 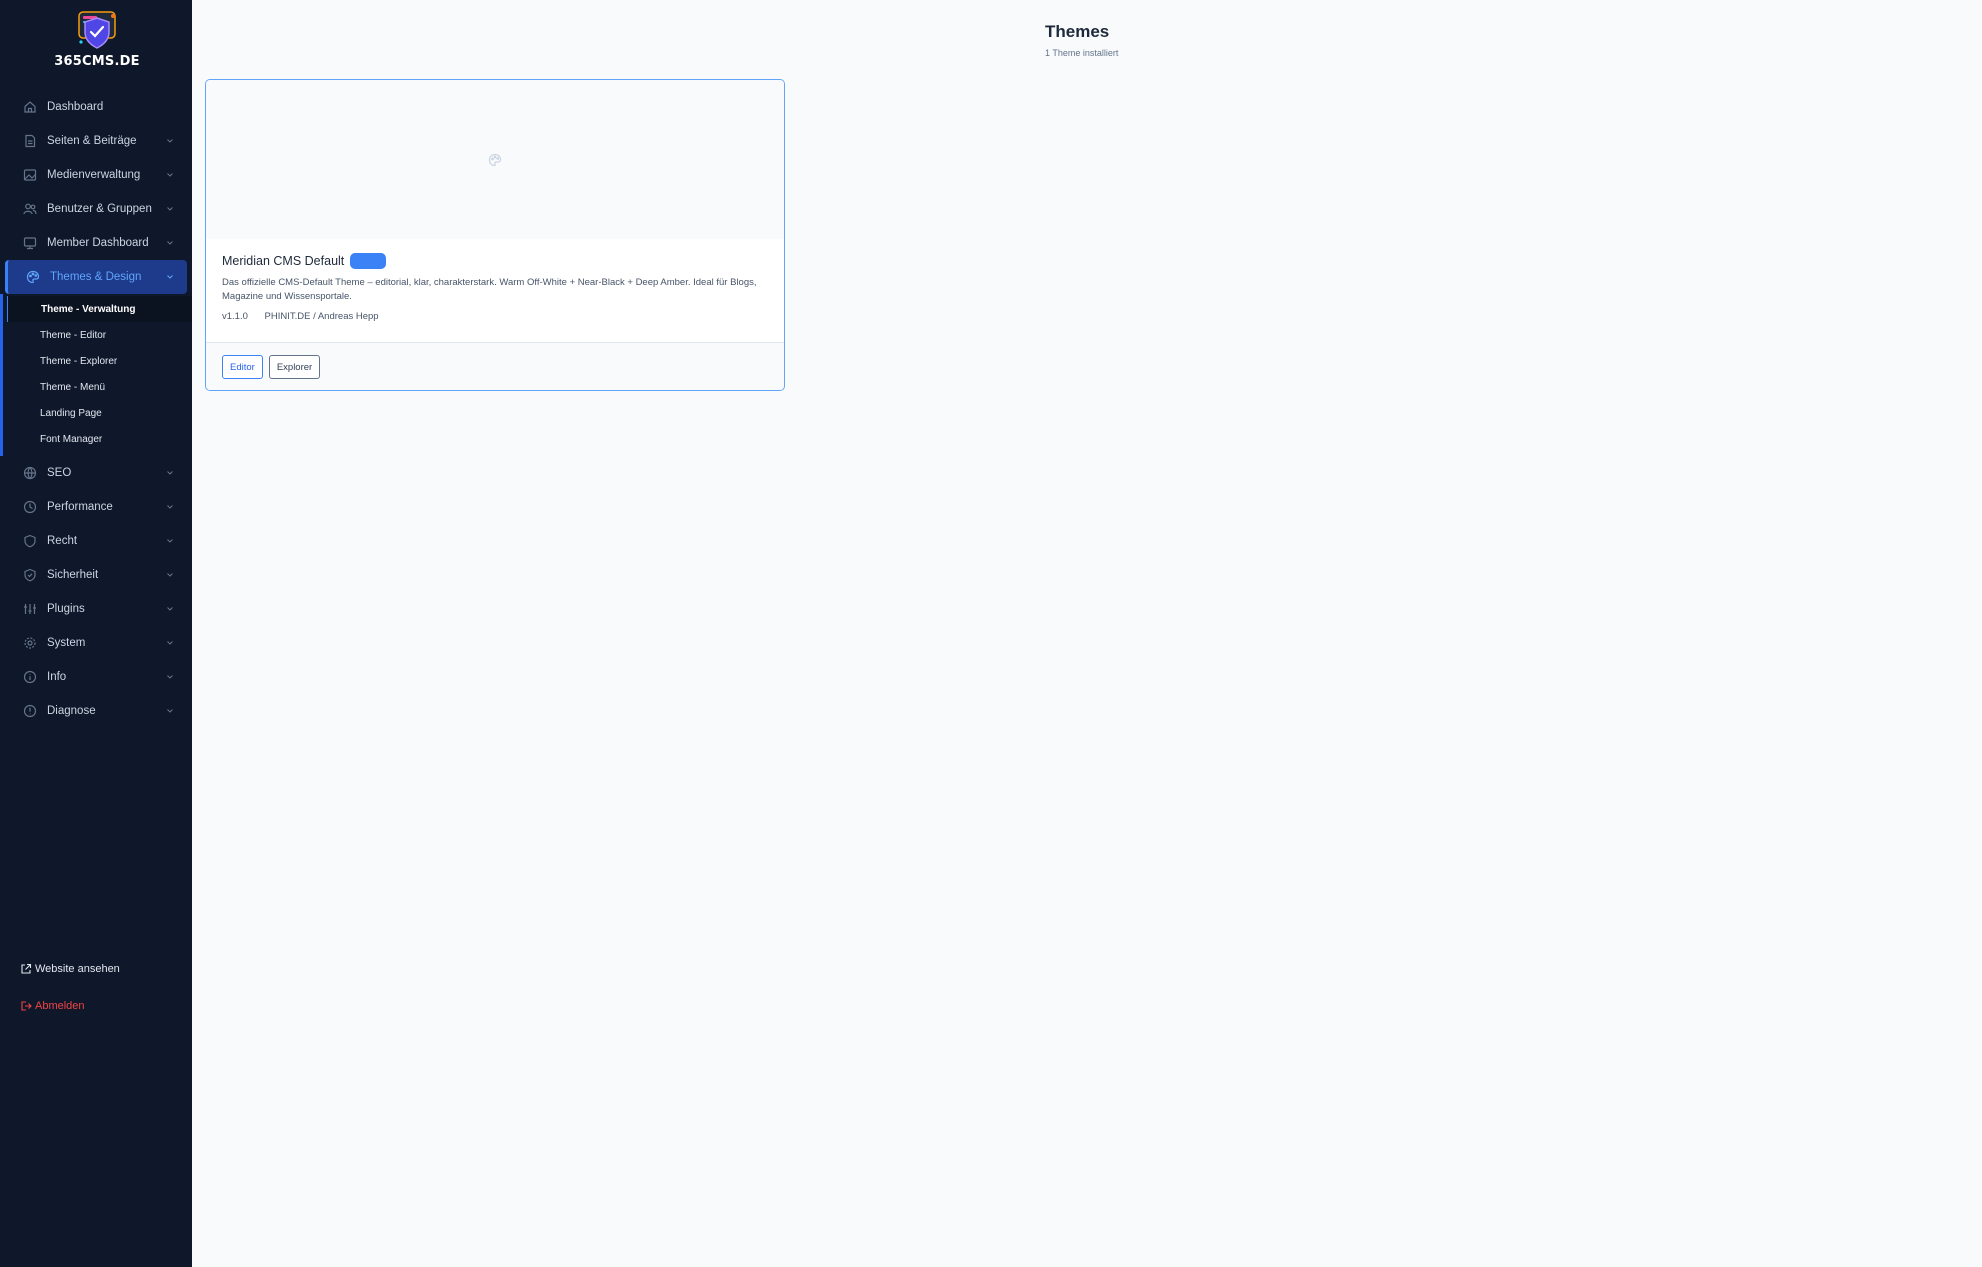 I want to click on subitem-theme-editor: Theme - Editor, so click(x=97, y=335).